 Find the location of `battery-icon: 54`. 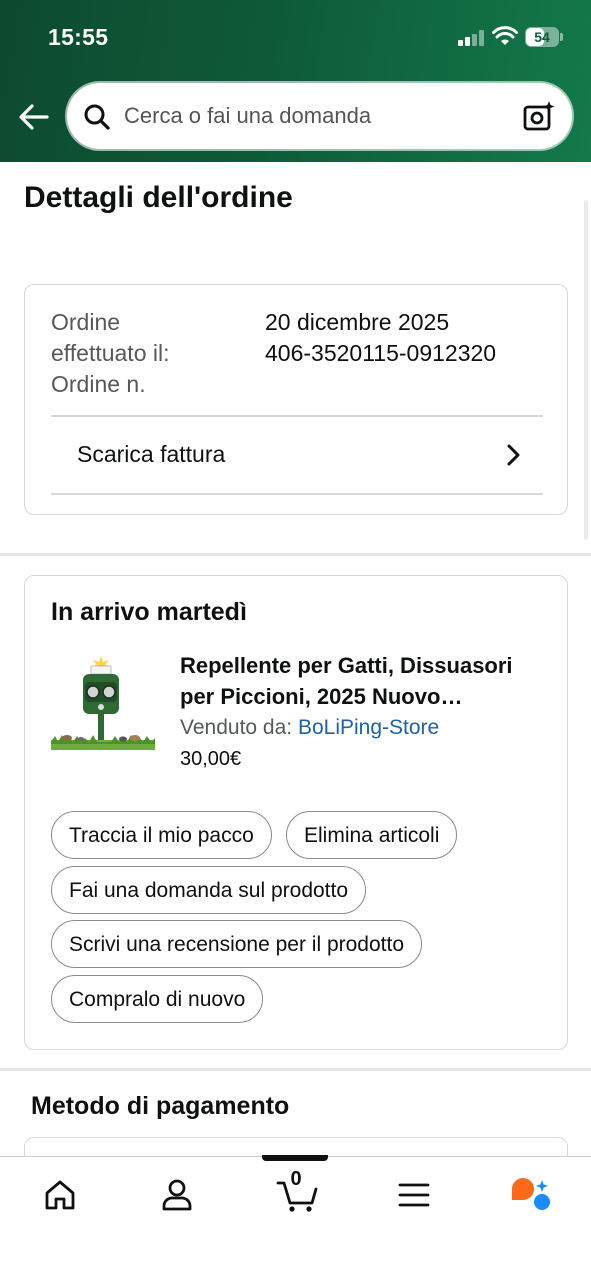

battery-icon: 54 is located at coordinates (544, 37).